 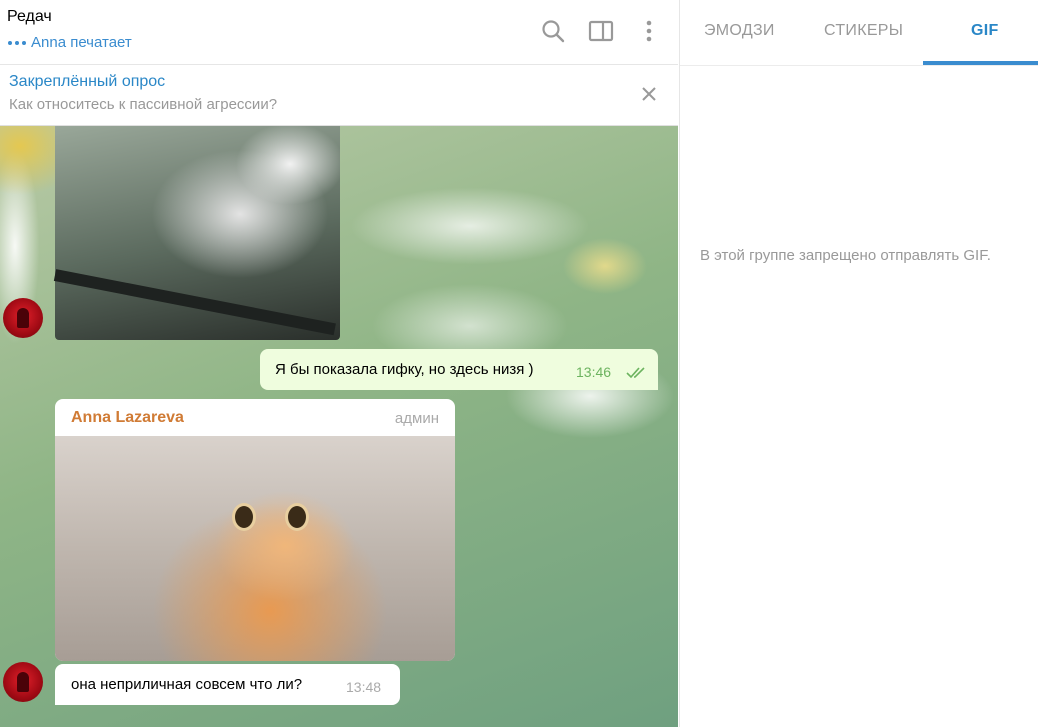 What do you see at coordinates (87, 81) in the screenshot?
I see `pinned-title: Закреплённый опрос` at bounding box center [87, 81].